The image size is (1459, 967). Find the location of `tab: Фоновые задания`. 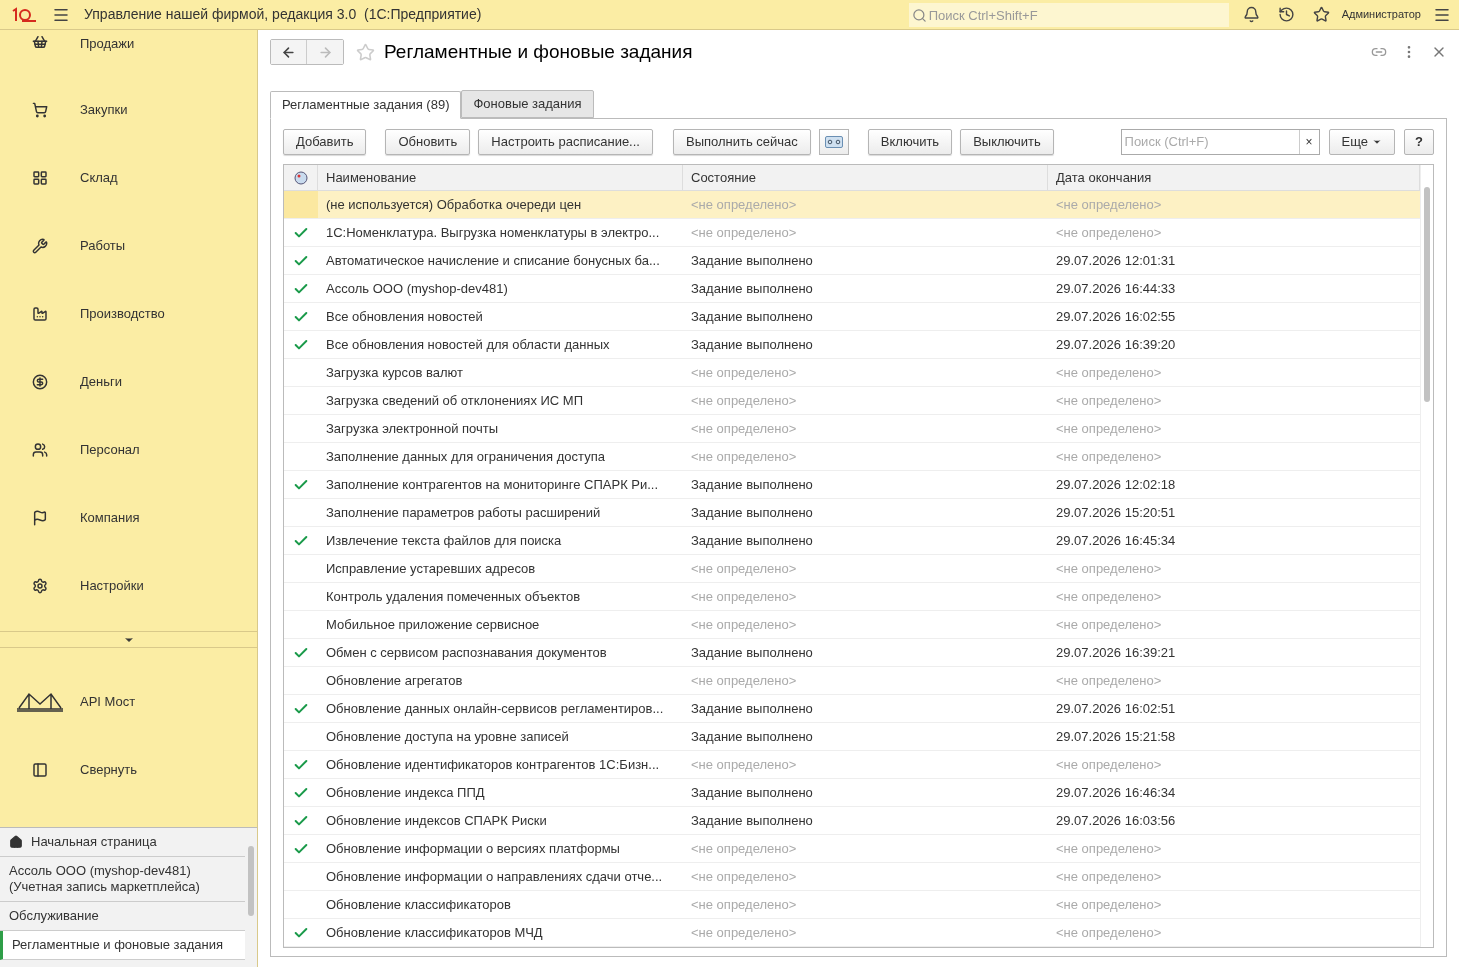

tab: Фоновые задания is located at coordinates (527, 104).